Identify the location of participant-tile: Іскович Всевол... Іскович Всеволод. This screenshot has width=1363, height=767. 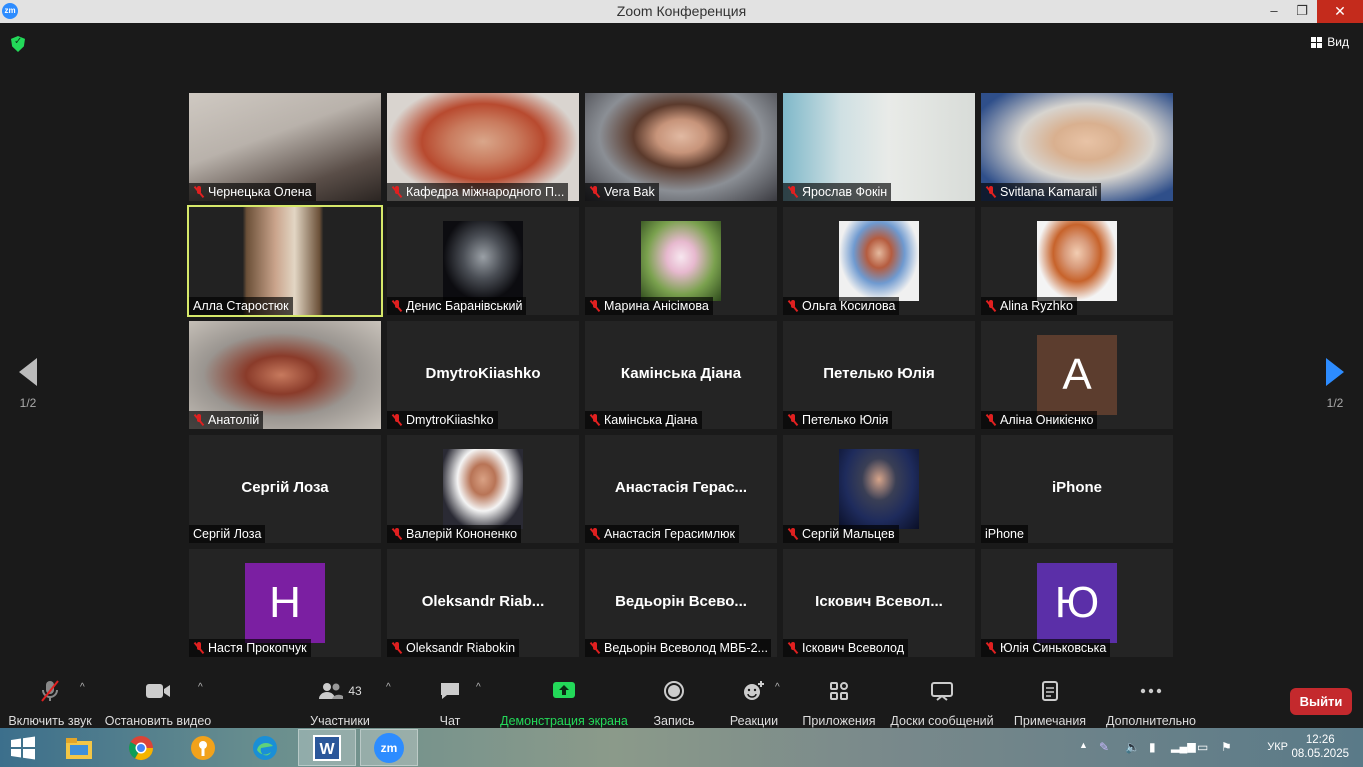
(879, 603).